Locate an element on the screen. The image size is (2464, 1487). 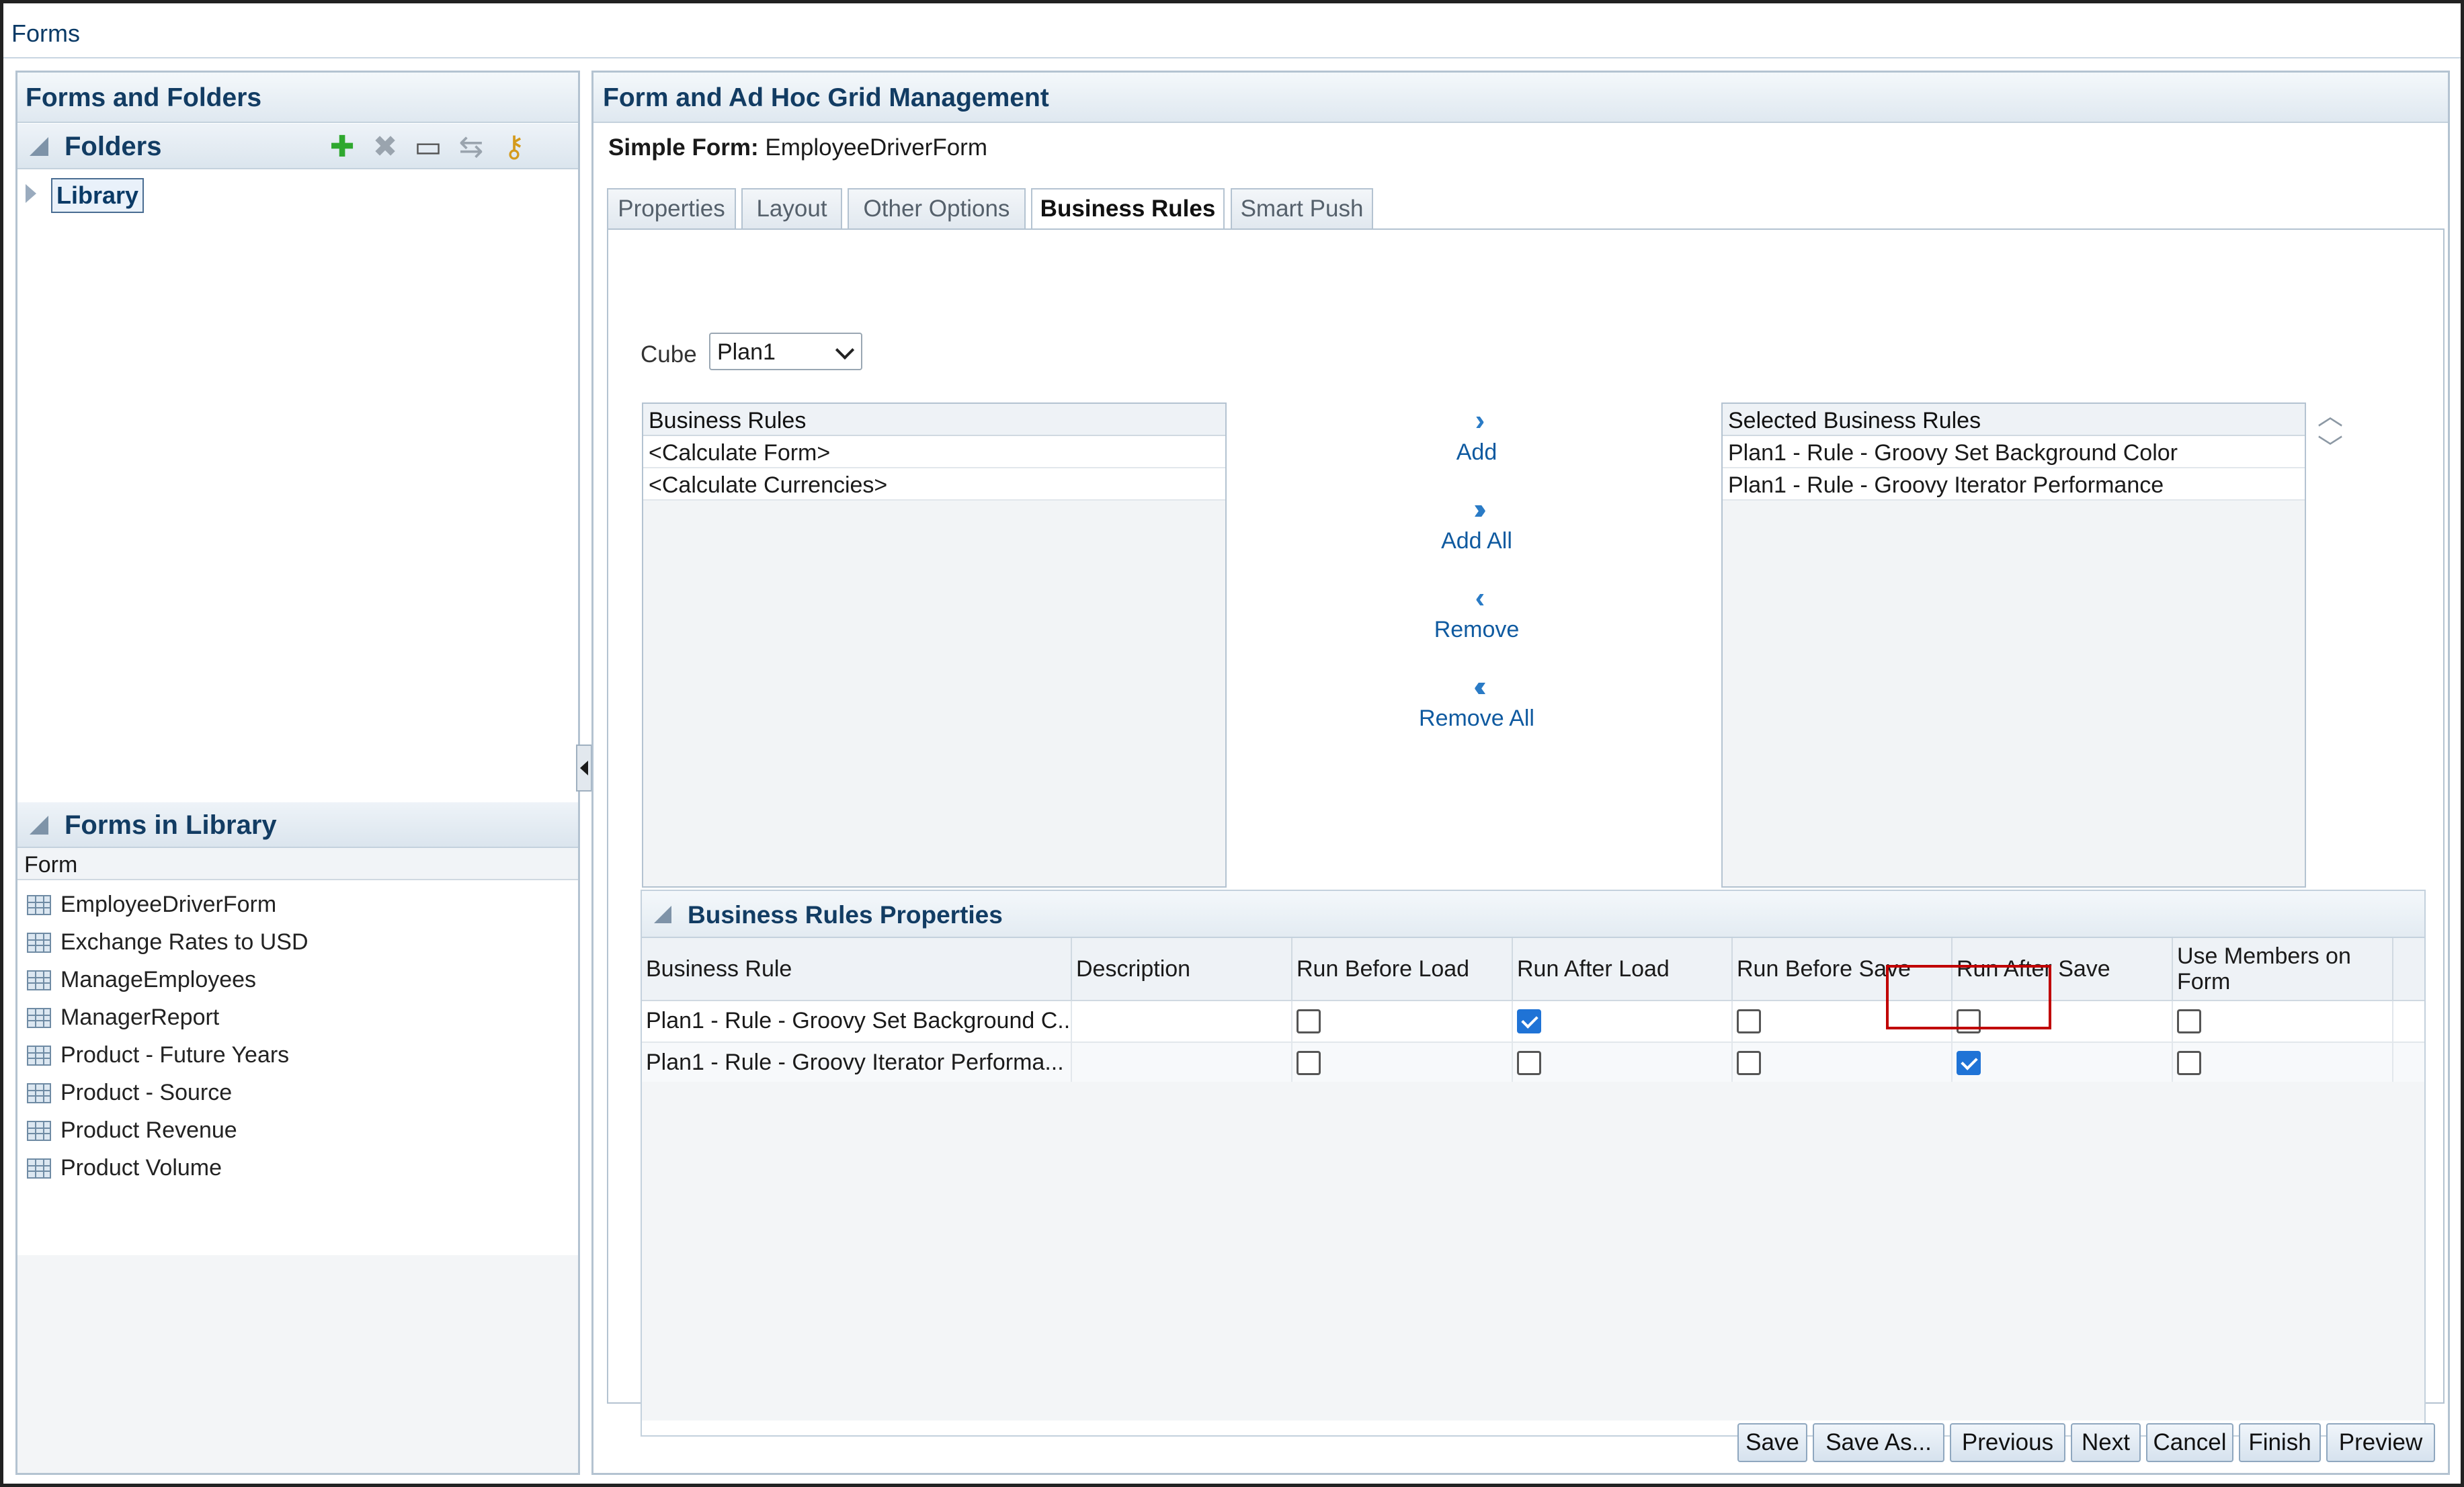
properties-title: Business Rules Properties is located at coordinates (845, 915).